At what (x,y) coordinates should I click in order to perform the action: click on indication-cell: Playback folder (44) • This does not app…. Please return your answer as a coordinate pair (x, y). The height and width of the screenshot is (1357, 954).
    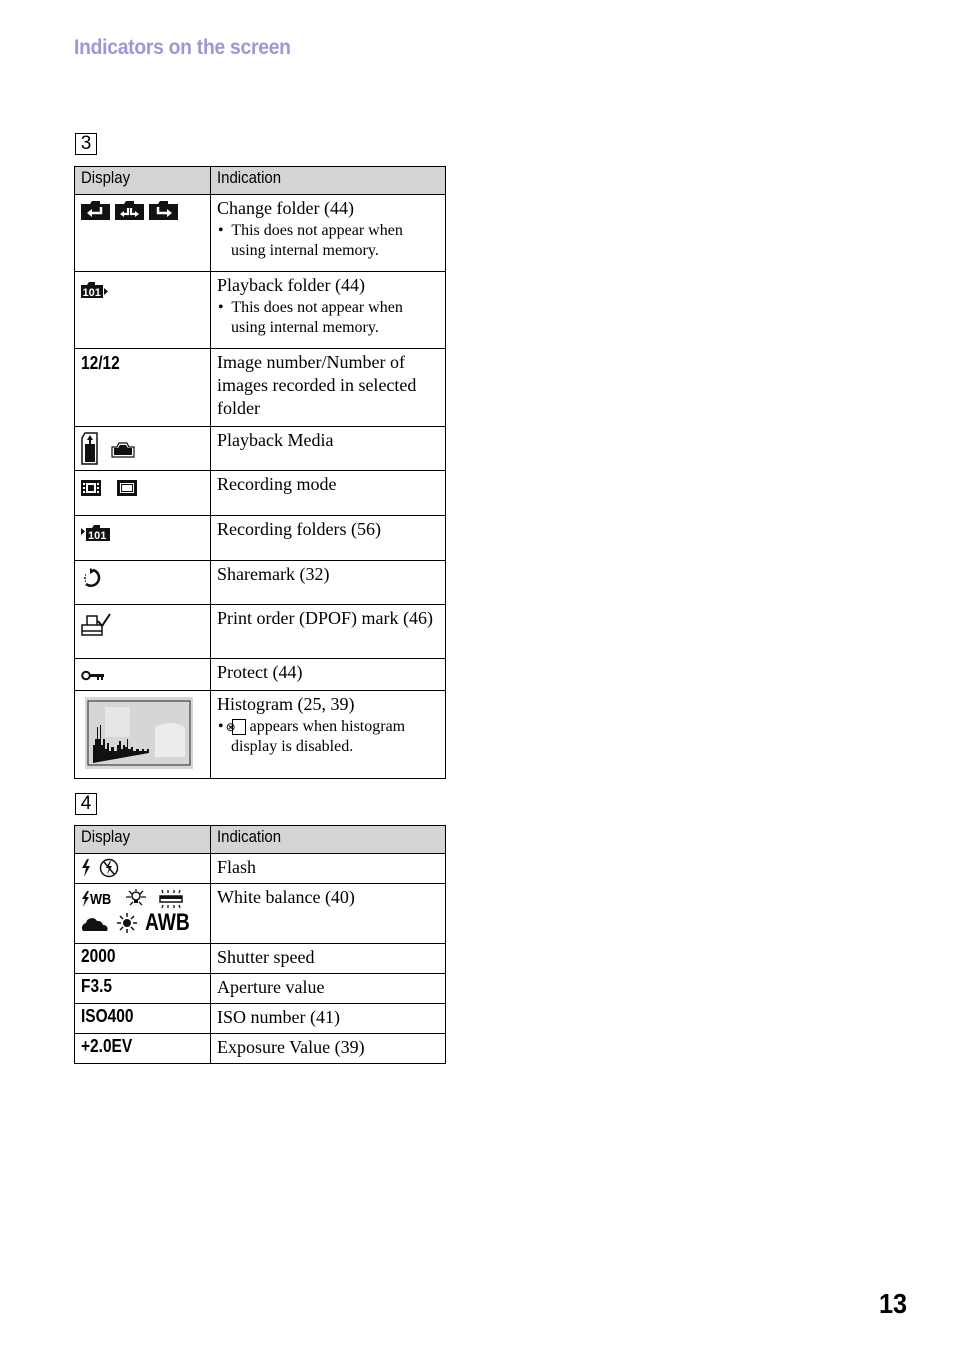
    Looking at the image, I should click on (328, 310).